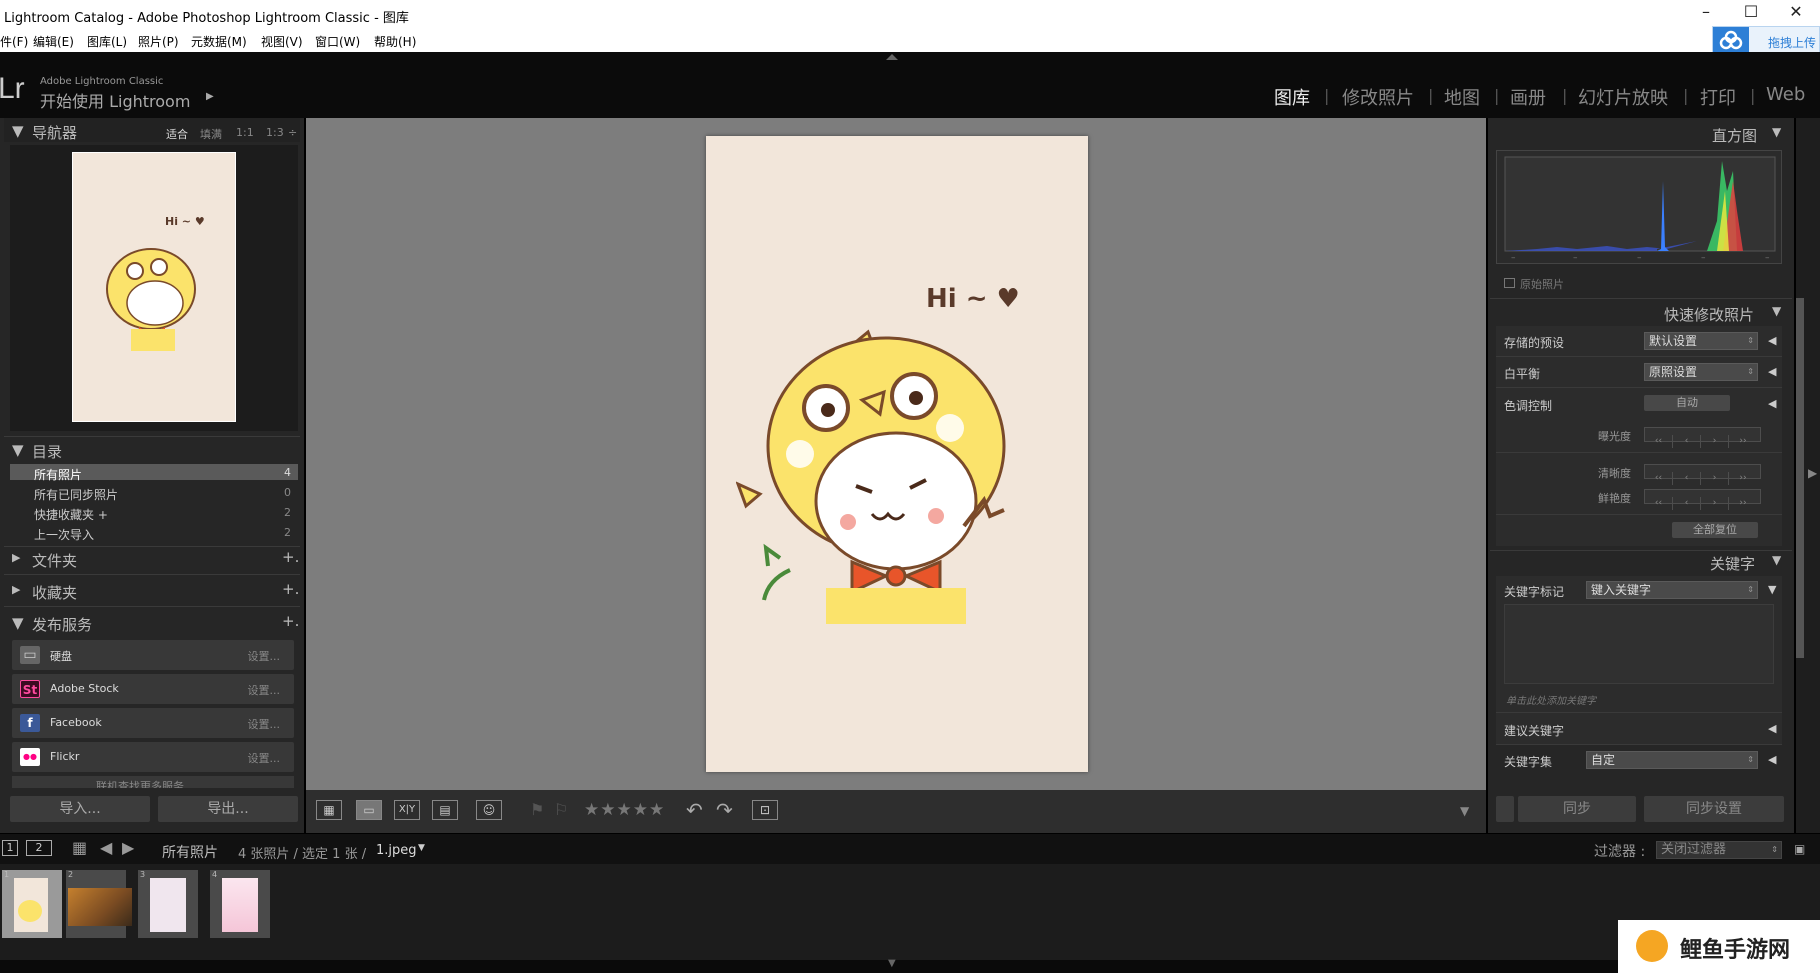 This screenshot has height=973, width=1820. Describe the element at coordinates (1743, 503) in the screenshot. I see `step-up-large-icon: ››` at that location.